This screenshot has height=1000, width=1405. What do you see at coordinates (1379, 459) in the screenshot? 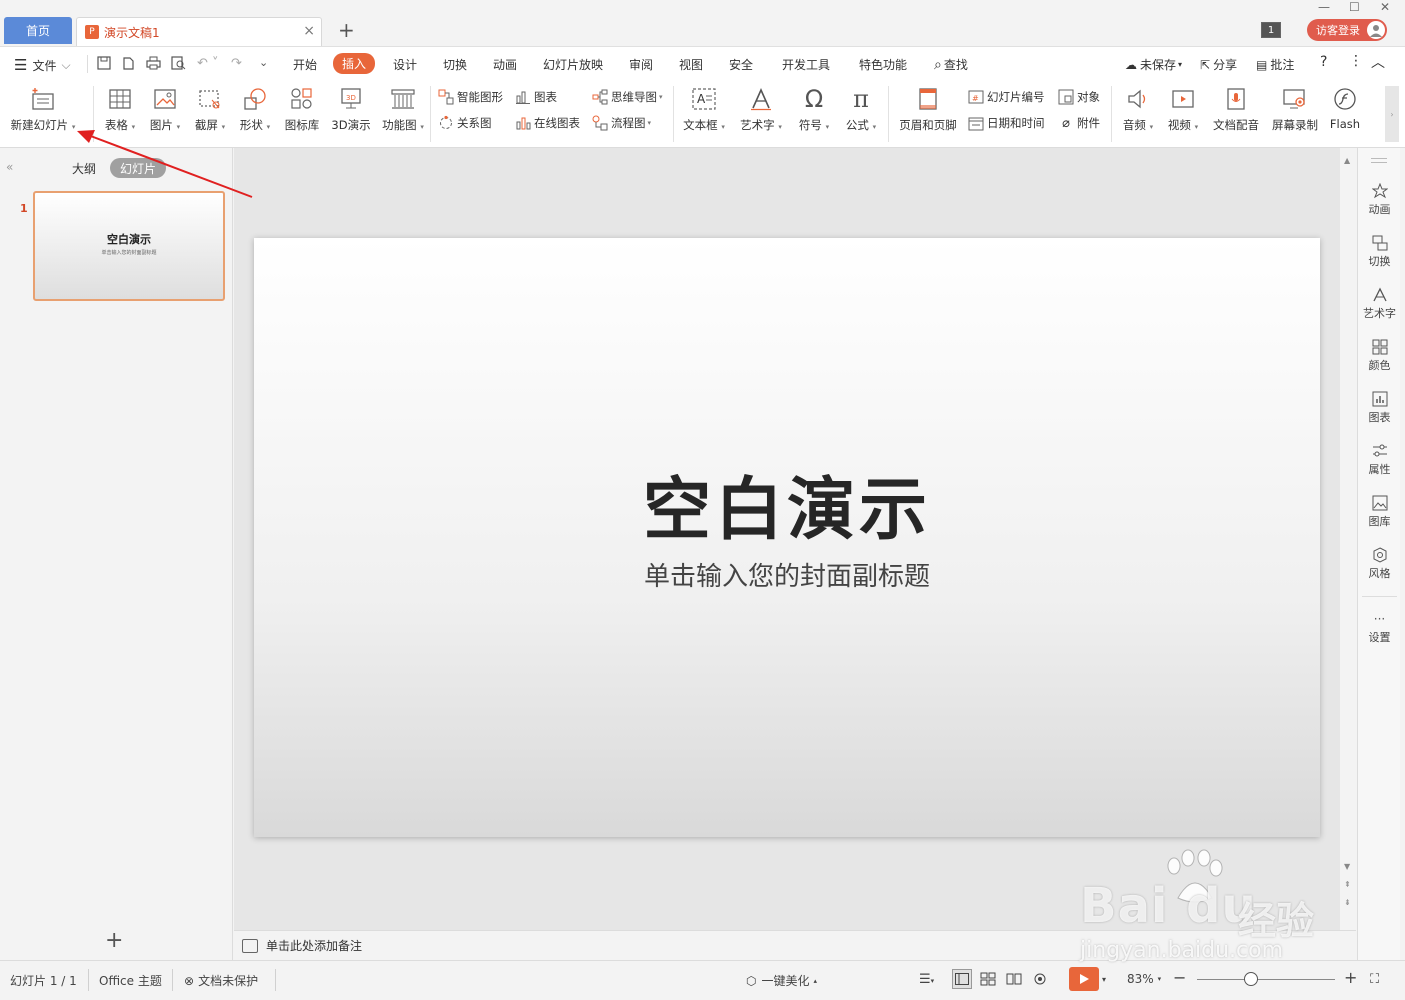
I see `pane-properties: 属性` at bounding box center [1379, 459].